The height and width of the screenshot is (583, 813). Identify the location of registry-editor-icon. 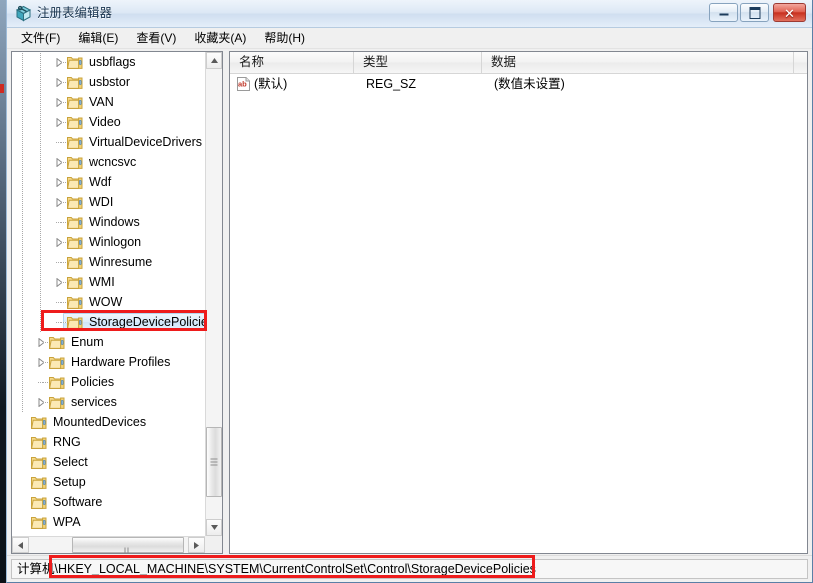
(23, 13).